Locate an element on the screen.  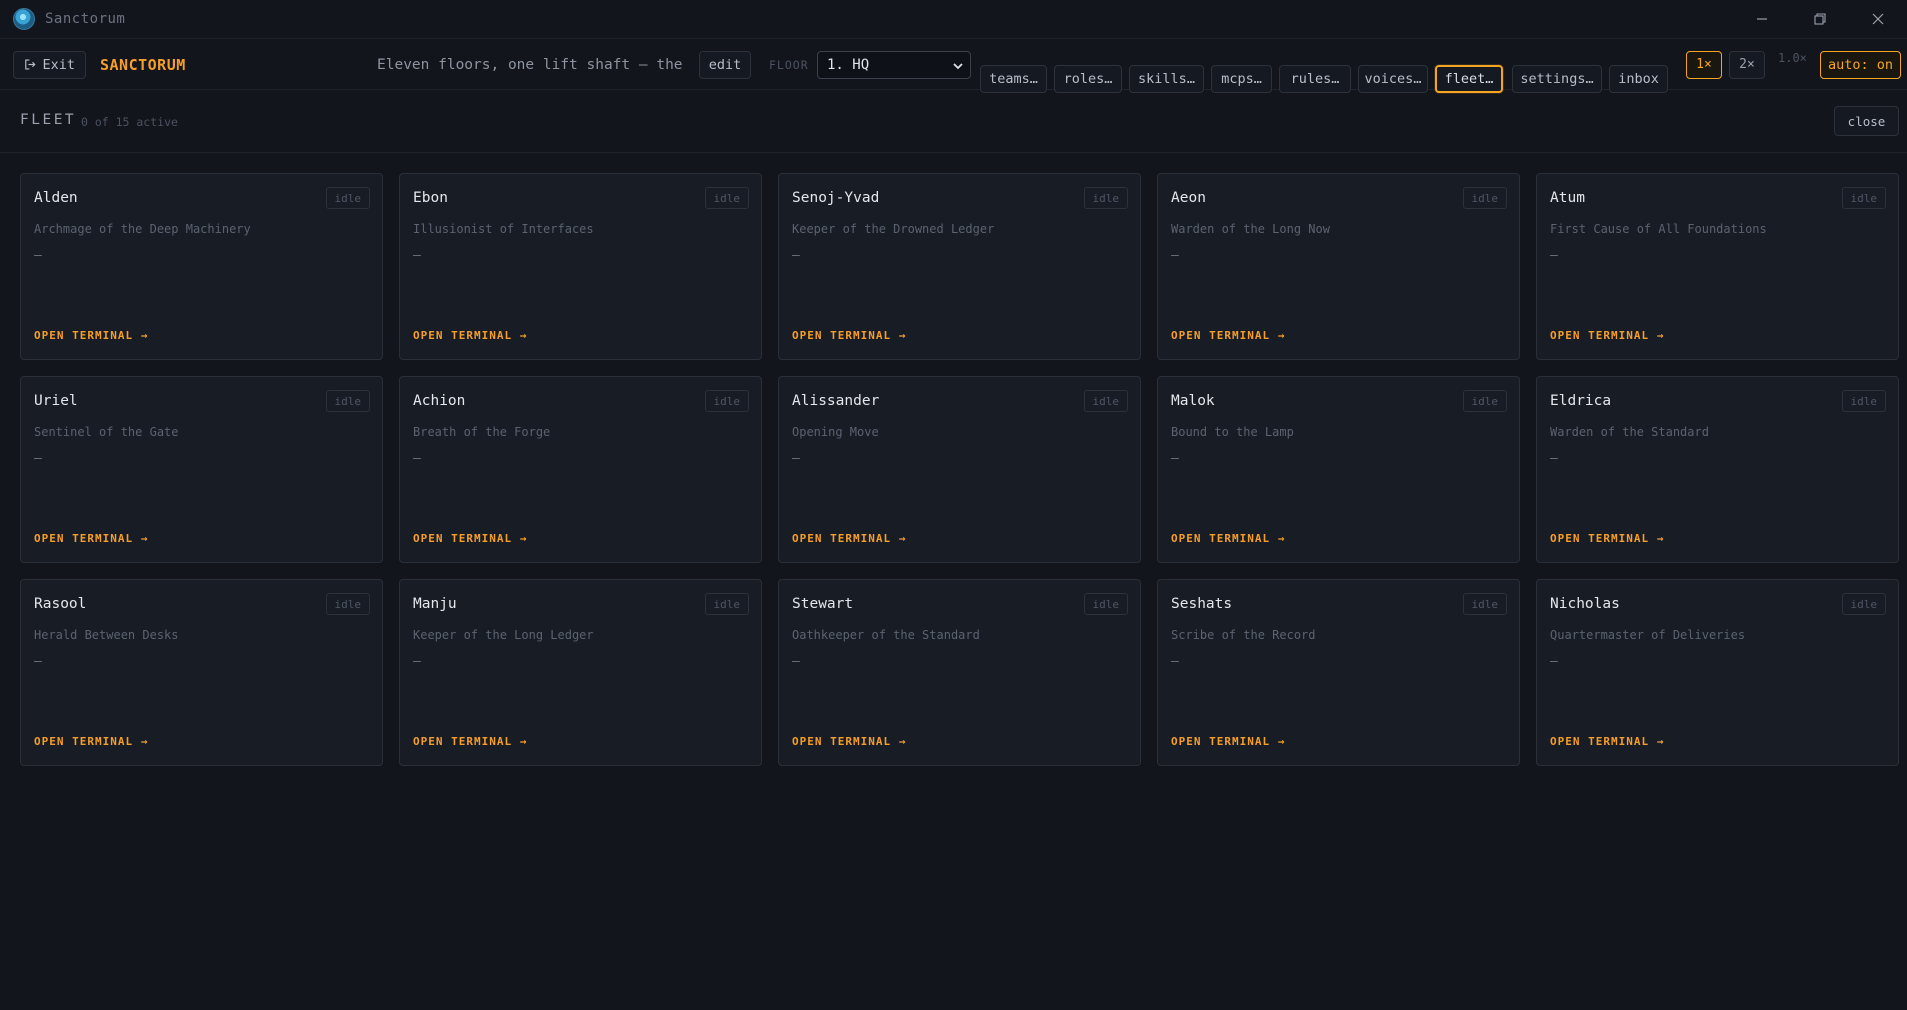
nav-button-inbox: inbox is located at coordinates (1638, 78).